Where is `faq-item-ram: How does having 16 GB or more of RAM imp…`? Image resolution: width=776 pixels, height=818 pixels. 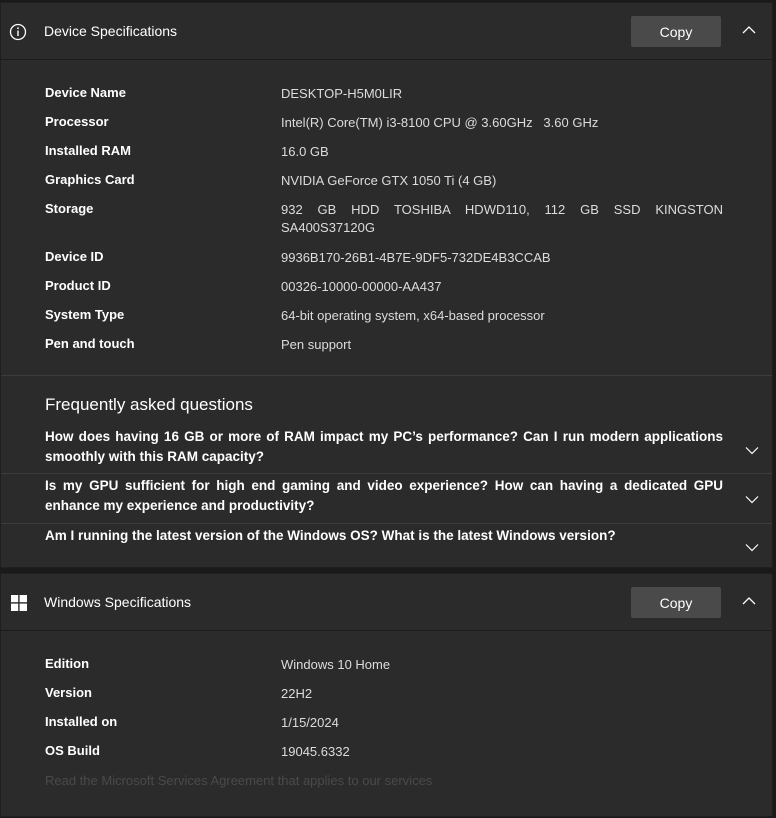
faq-item-ram: How does having 16 GB or more of RAM imp… is located at coordinates (386, 450).